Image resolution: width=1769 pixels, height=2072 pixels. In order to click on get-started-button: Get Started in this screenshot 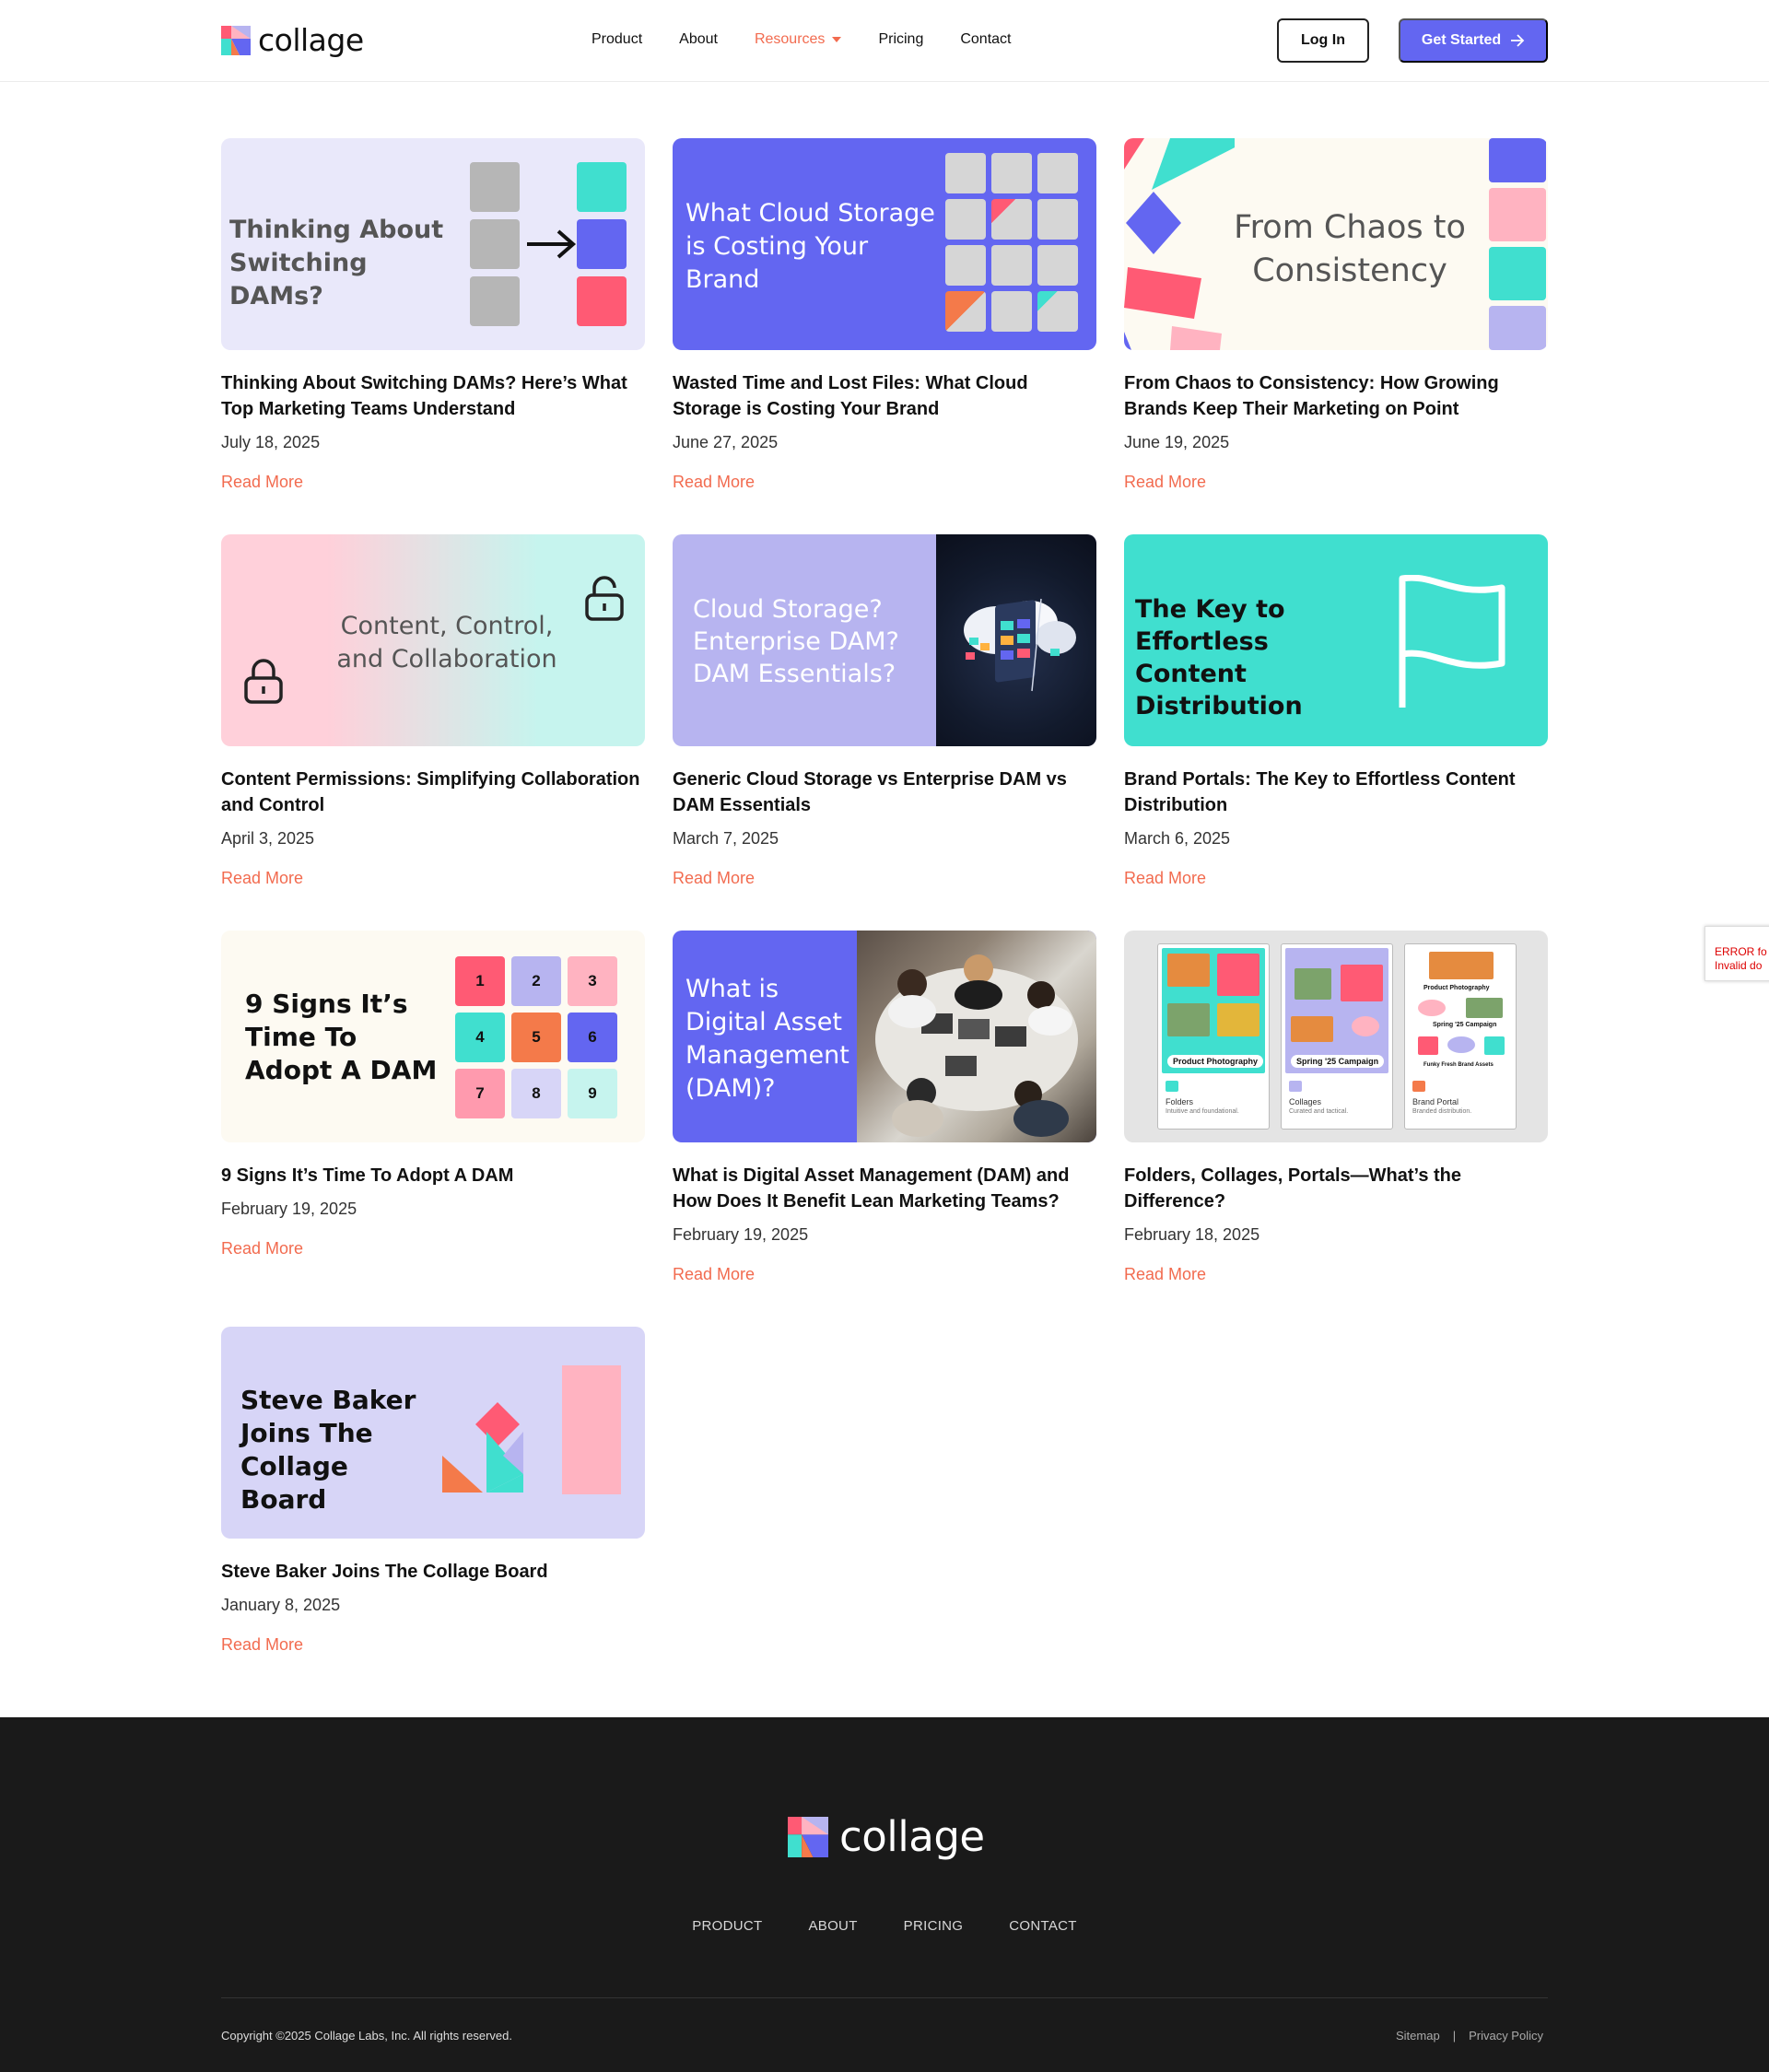, I will do `click(1473, 40)`.